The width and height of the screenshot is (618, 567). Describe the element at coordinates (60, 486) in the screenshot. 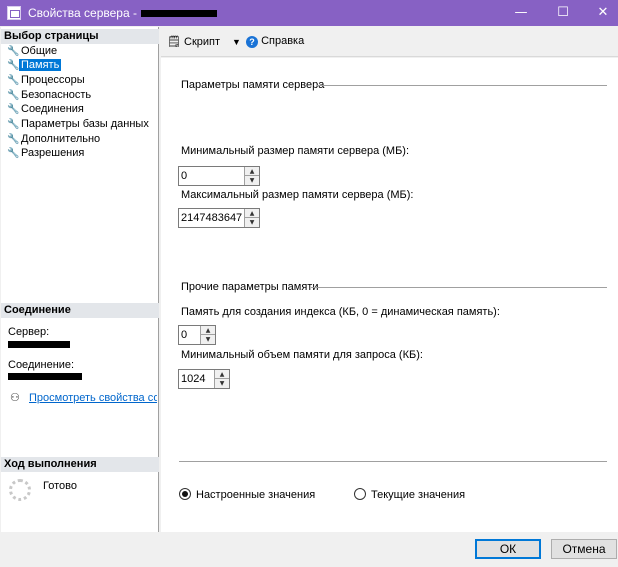

I see `progress-status: Готово` at that location.